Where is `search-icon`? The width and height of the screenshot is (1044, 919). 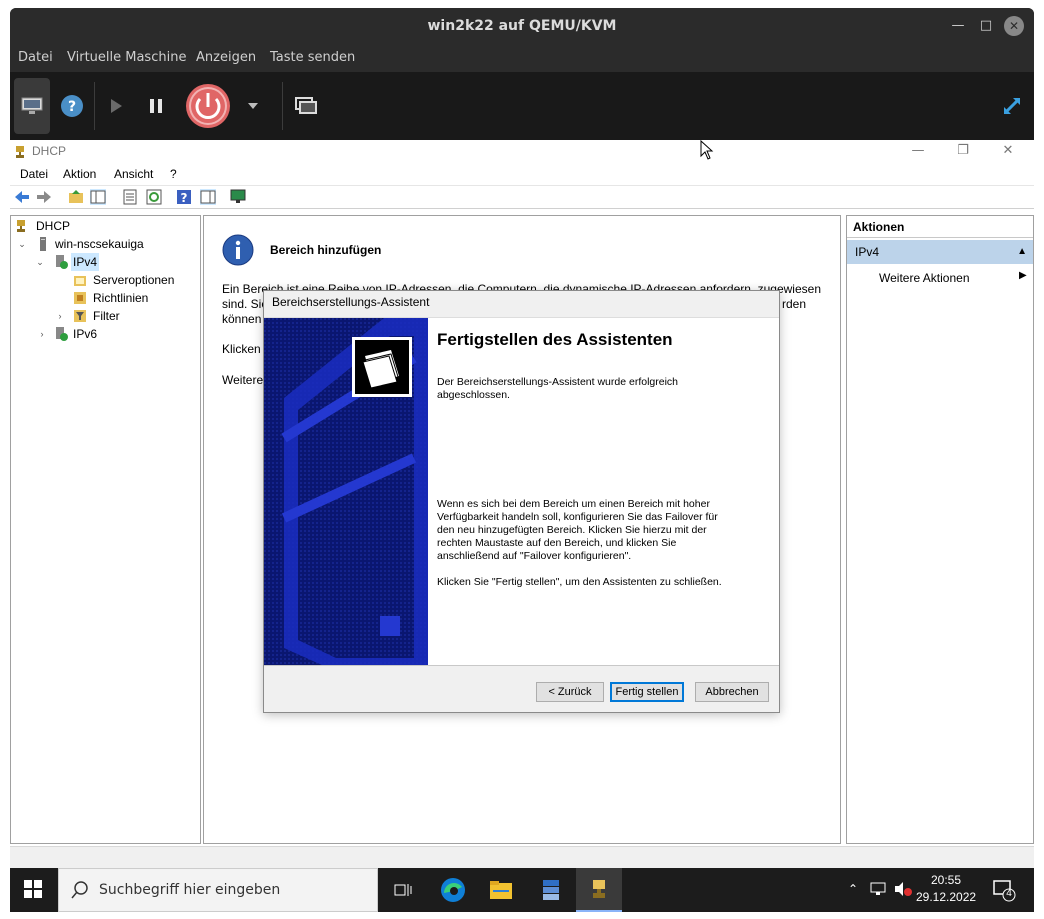 search-icon is located at coordinates (80, 892).